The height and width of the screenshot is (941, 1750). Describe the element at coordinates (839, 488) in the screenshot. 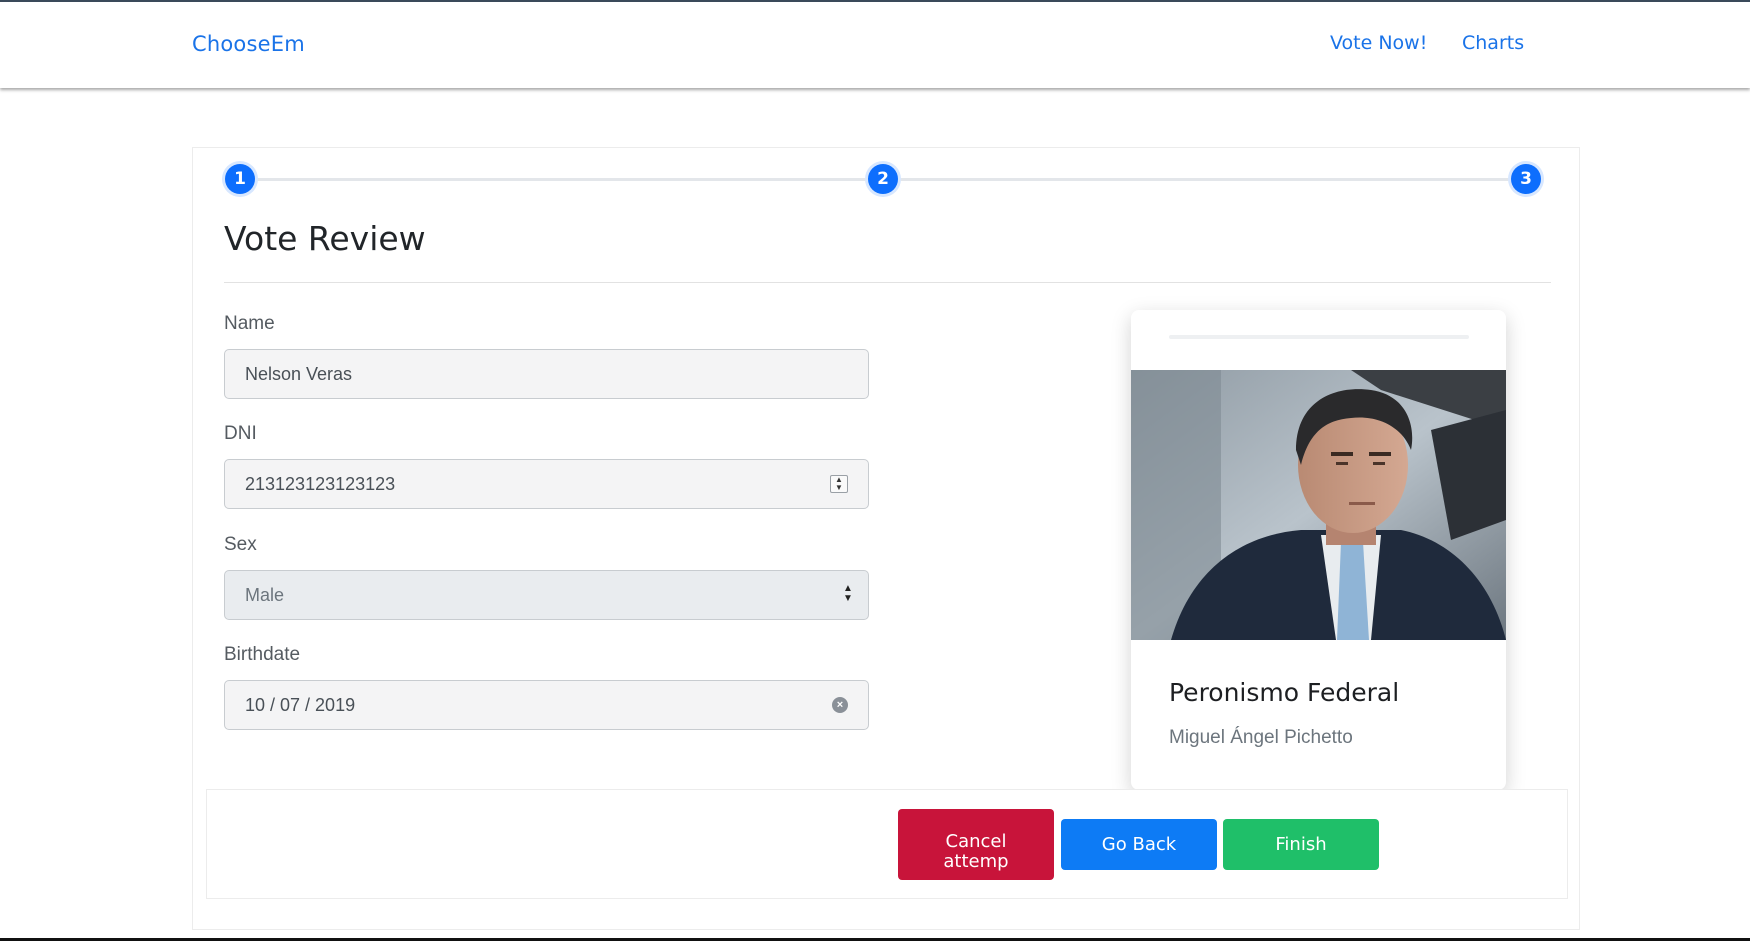

I see `spin-down-icon: ▼` at that location.